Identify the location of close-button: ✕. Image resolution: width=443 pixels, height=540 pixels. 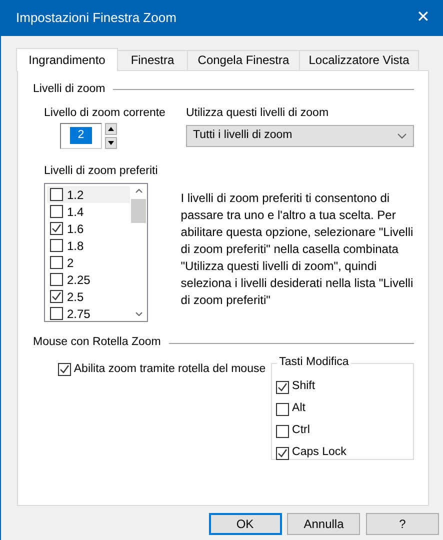
(423, 18).